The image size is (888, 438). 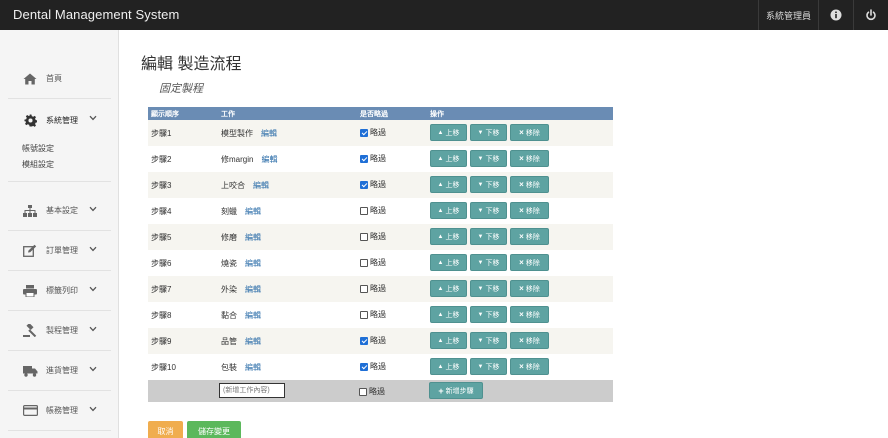 I want to click on sidebar-item-label: 帳務管理, so click(x=62, y=410).